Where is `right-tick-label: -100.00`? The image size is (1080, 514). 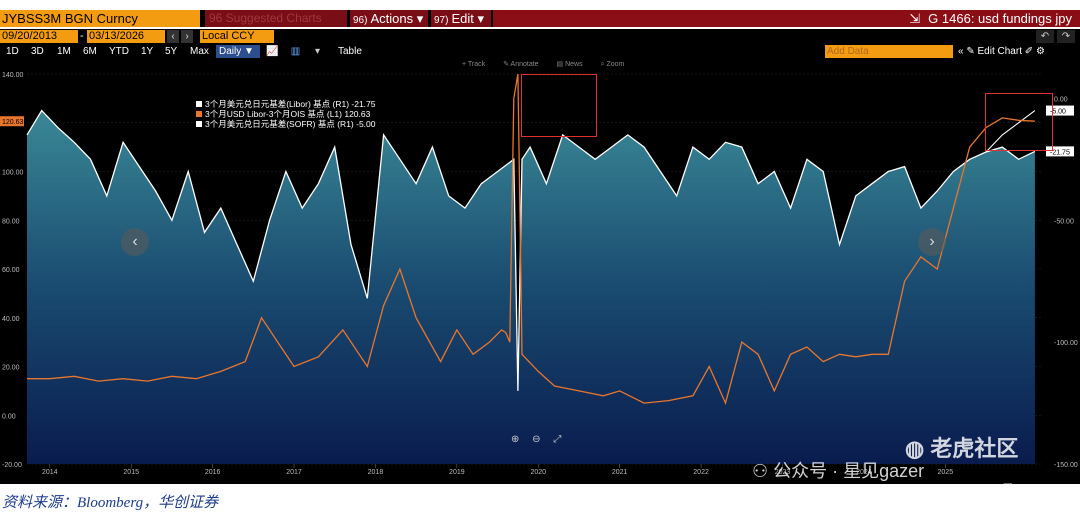
right-tick-label: -100.00 is located at coordinates (1066, 343).